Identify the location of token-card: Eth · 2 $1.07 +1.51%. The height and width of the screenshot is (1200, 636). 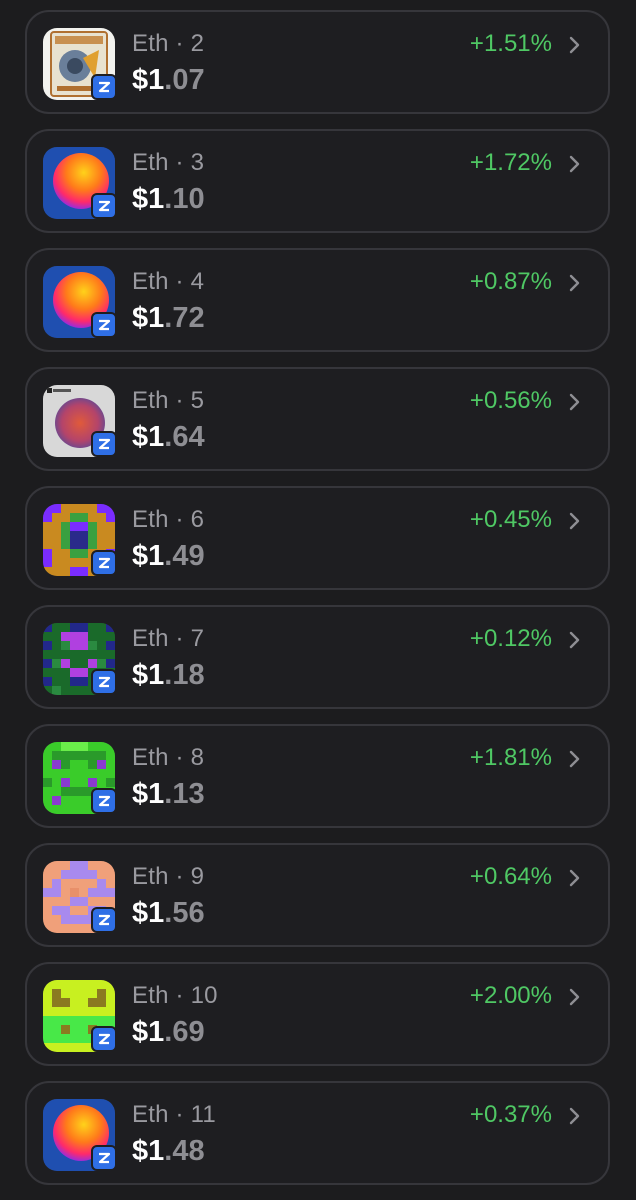
(317, 62).